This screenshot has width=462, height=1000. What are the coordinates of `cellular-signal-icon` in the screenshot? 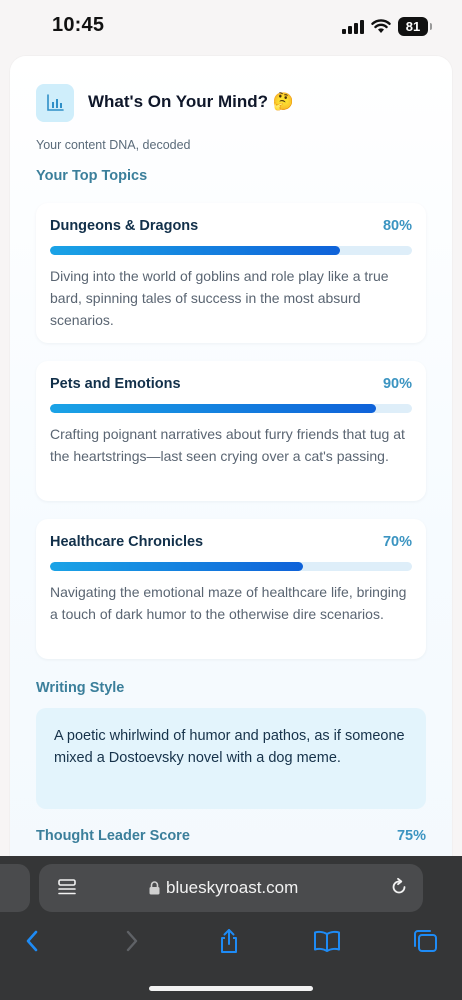 It's located at (353, 26).